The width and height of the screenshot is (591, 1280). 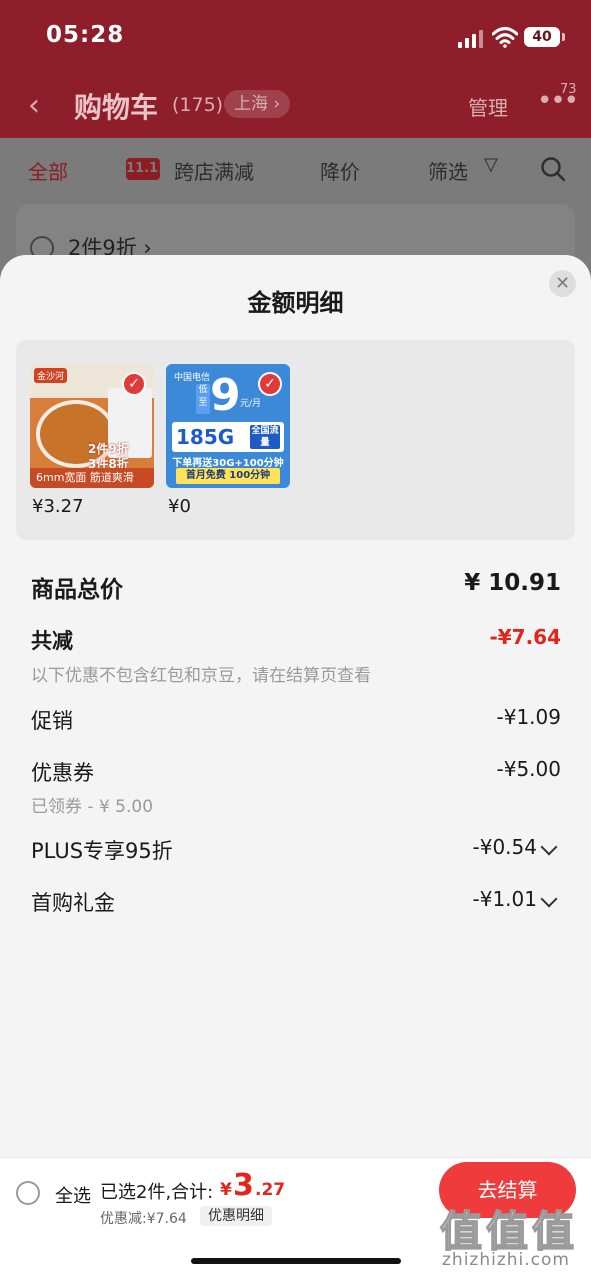 What do you see at coordinates (34, 105) in the screenshot?
I see `chevron-left-icon: ‹` at bounding box center [34, 105].